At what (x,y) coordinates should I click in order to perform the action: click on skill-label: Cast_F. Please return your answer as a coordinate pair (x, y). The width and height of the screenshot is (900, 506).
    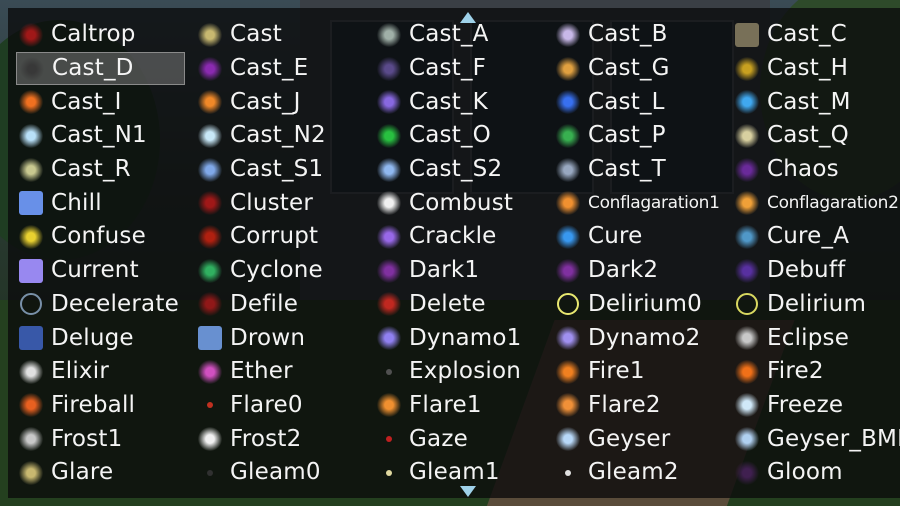
    Looking at the image, I should click on (448, 68).